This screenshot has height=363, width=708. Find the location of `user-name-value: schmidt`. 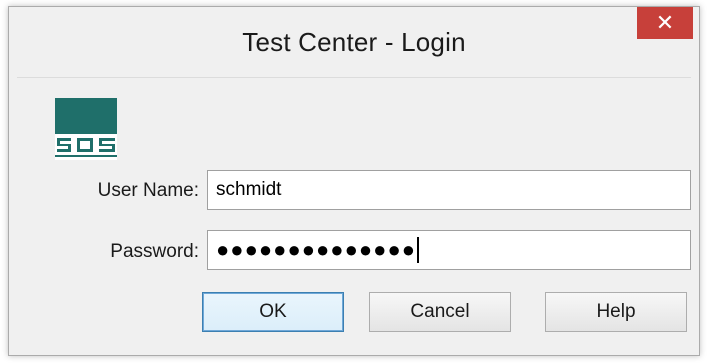

user-name-value: schmidt is located at coordinates (249, 189).